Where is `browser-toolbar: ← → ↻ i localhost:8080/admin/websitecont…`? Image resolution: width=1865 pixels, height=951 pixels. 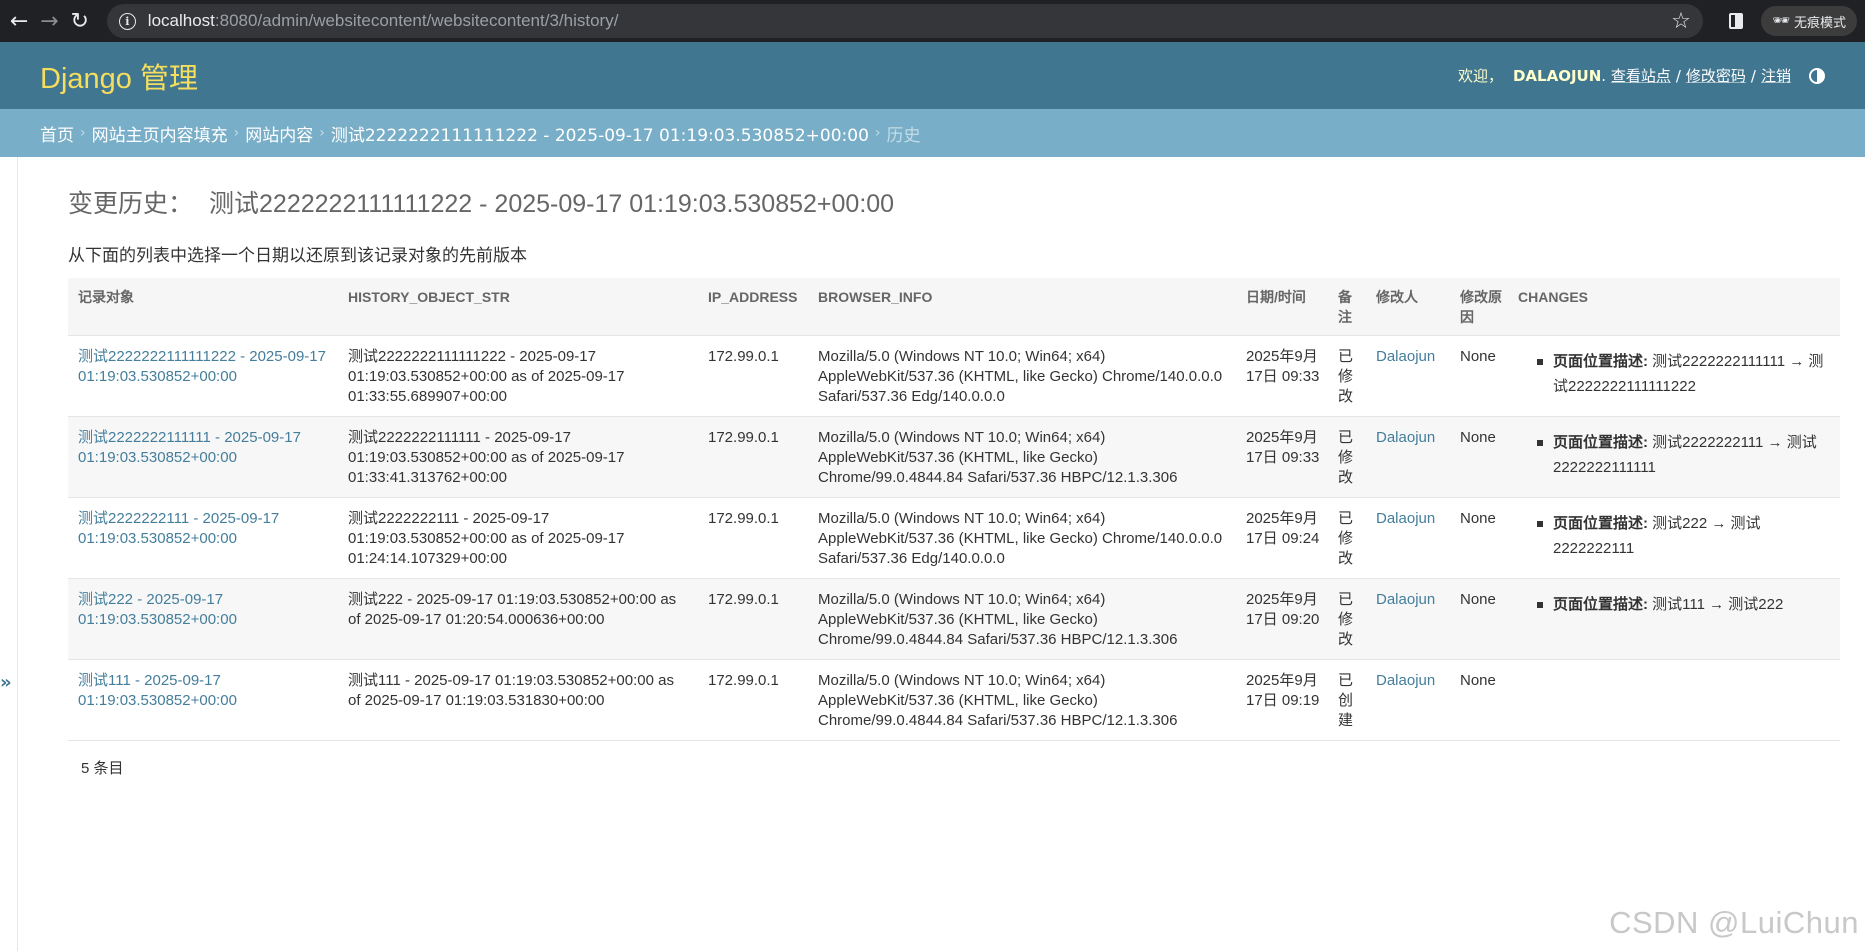 browser-toolbar: ← → ↻ i localhost:8080/admin/websitecont… is located at coordinates (932, 21).